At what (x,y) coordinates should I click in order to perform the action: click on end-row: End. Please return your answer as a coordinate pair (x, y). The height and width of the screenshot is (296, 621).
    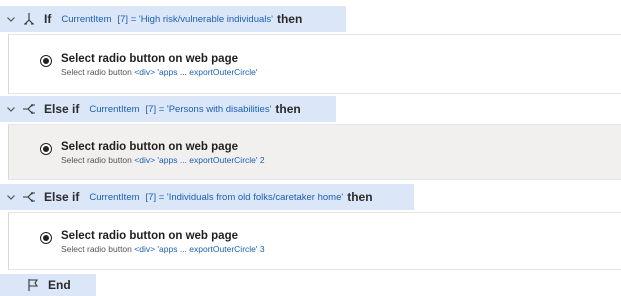
    Looking at the image, I should click on (48, 285).